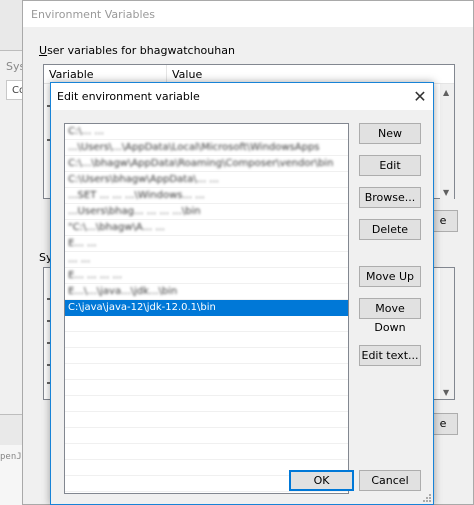  Describe the element at coordinates (142, 307) in the screenshot. I see `path-entry-text: C:\java\java-12\jdk-12.0.1\bin` at that location.